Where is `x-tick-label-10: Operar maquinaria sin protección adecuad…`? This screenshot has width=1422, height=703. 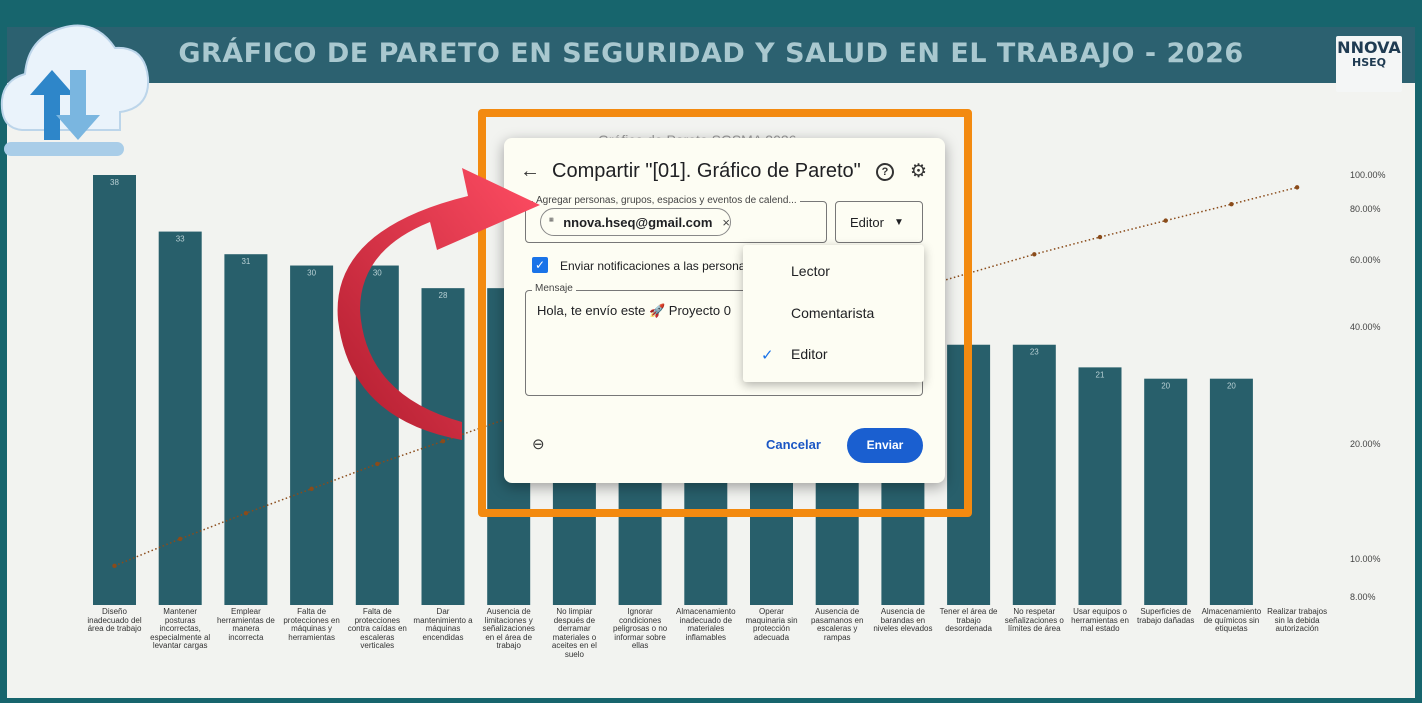
x-tick-label-10: Operar maquinaria sin protección adecuad… is located at coordinates (771, 624).